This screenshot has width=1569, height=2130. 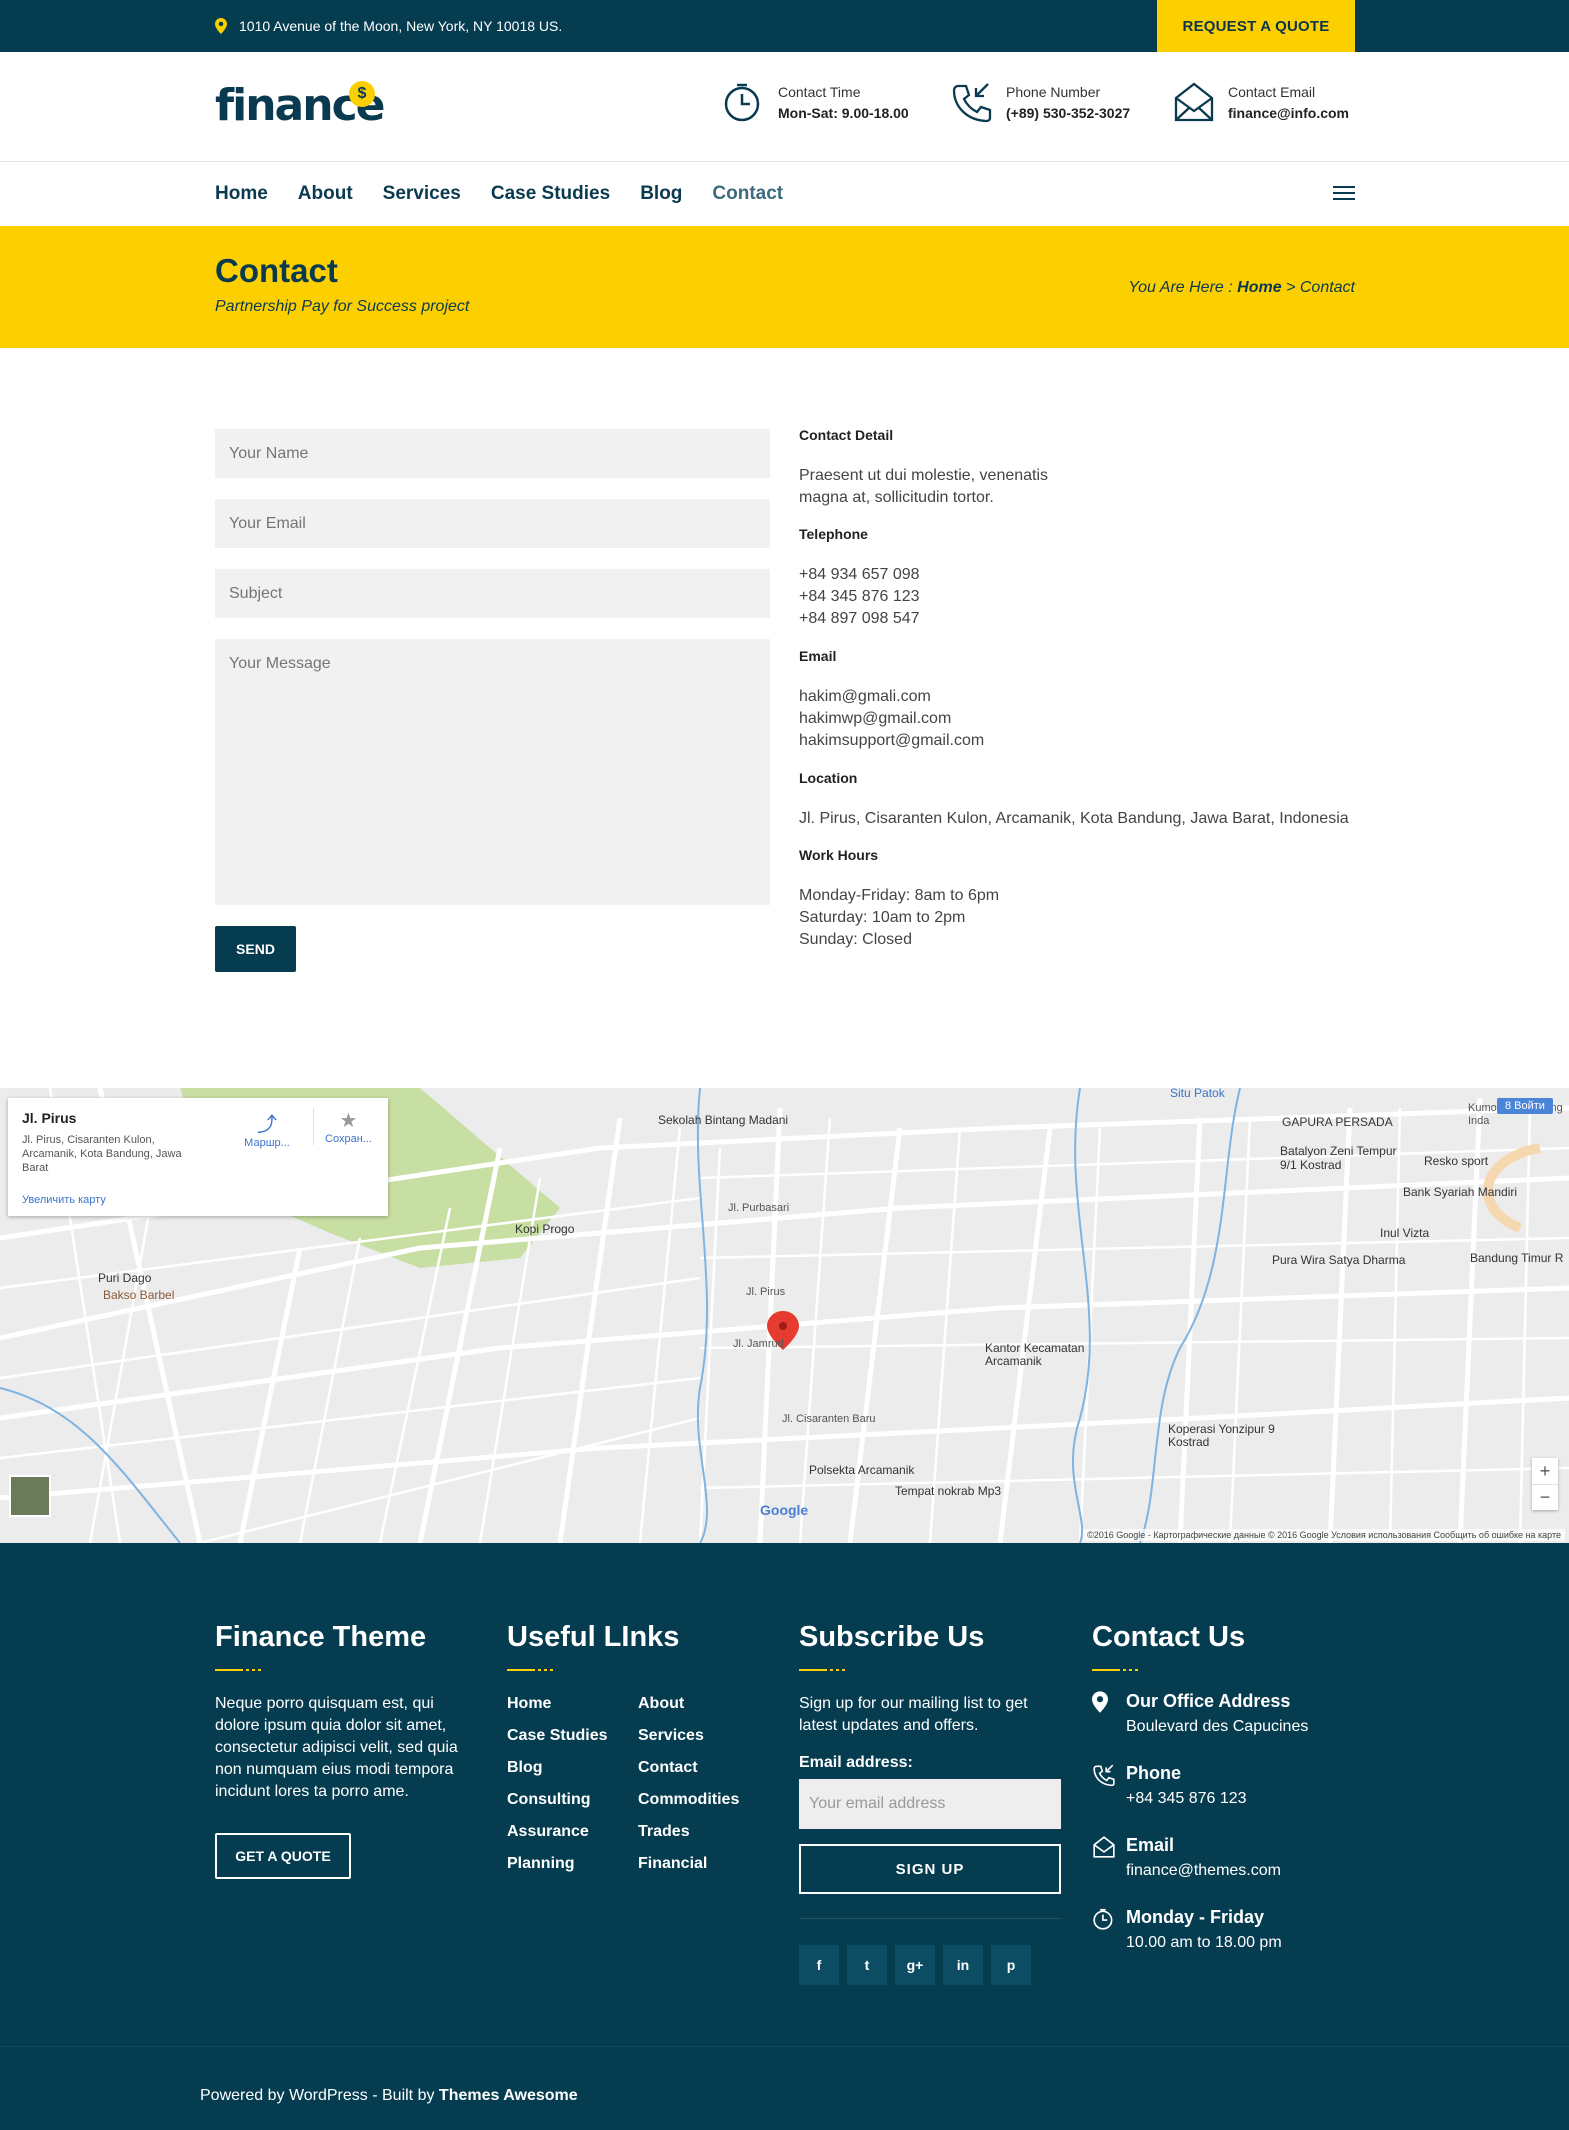 I want to click on breadcrumb: You Are Here : Home > Contact, so click(x=1241, y=288).